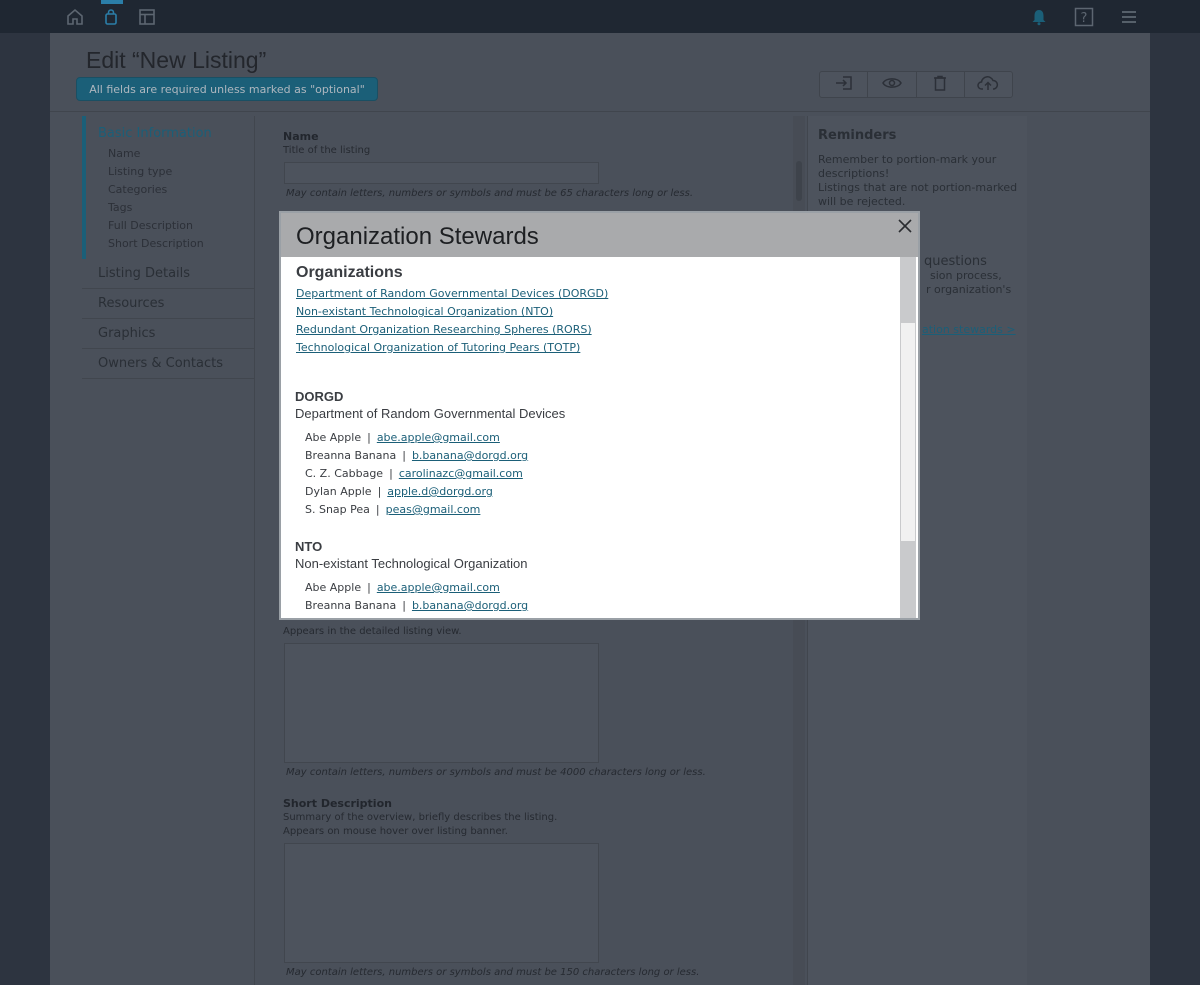  I want to click on listing-actions-toolbar, so click(916, 84).